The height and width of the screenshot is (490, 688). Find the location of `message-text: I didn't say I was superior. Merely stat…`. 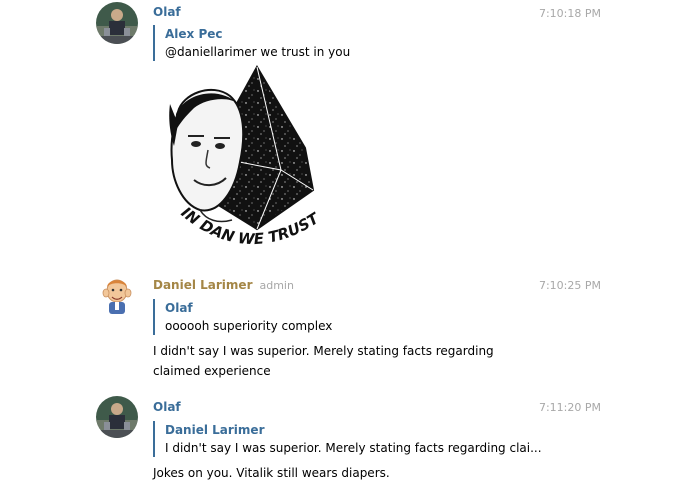

message-text: I didn't say I was superior. Merely stat… is located at coordinates (323, 361).